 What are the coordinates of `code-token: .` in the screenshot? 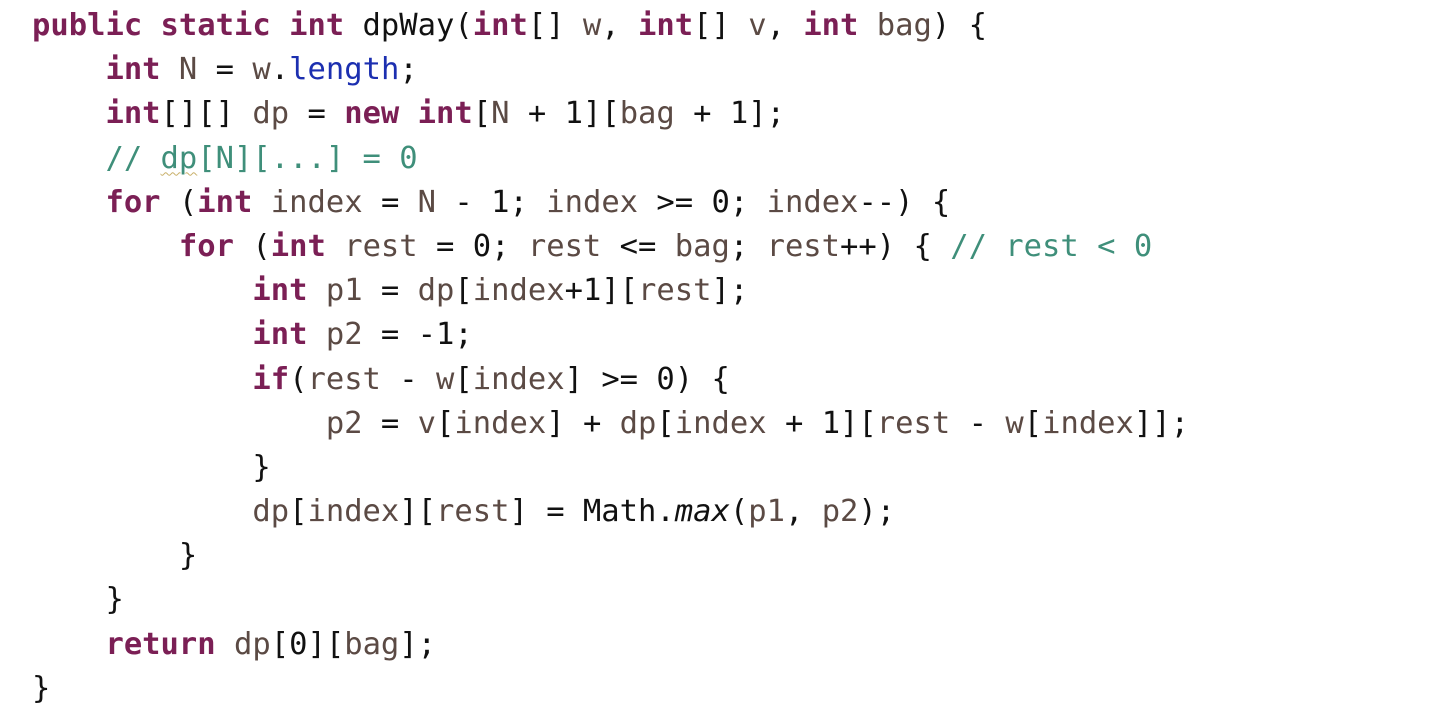 It's located at (280, 70).